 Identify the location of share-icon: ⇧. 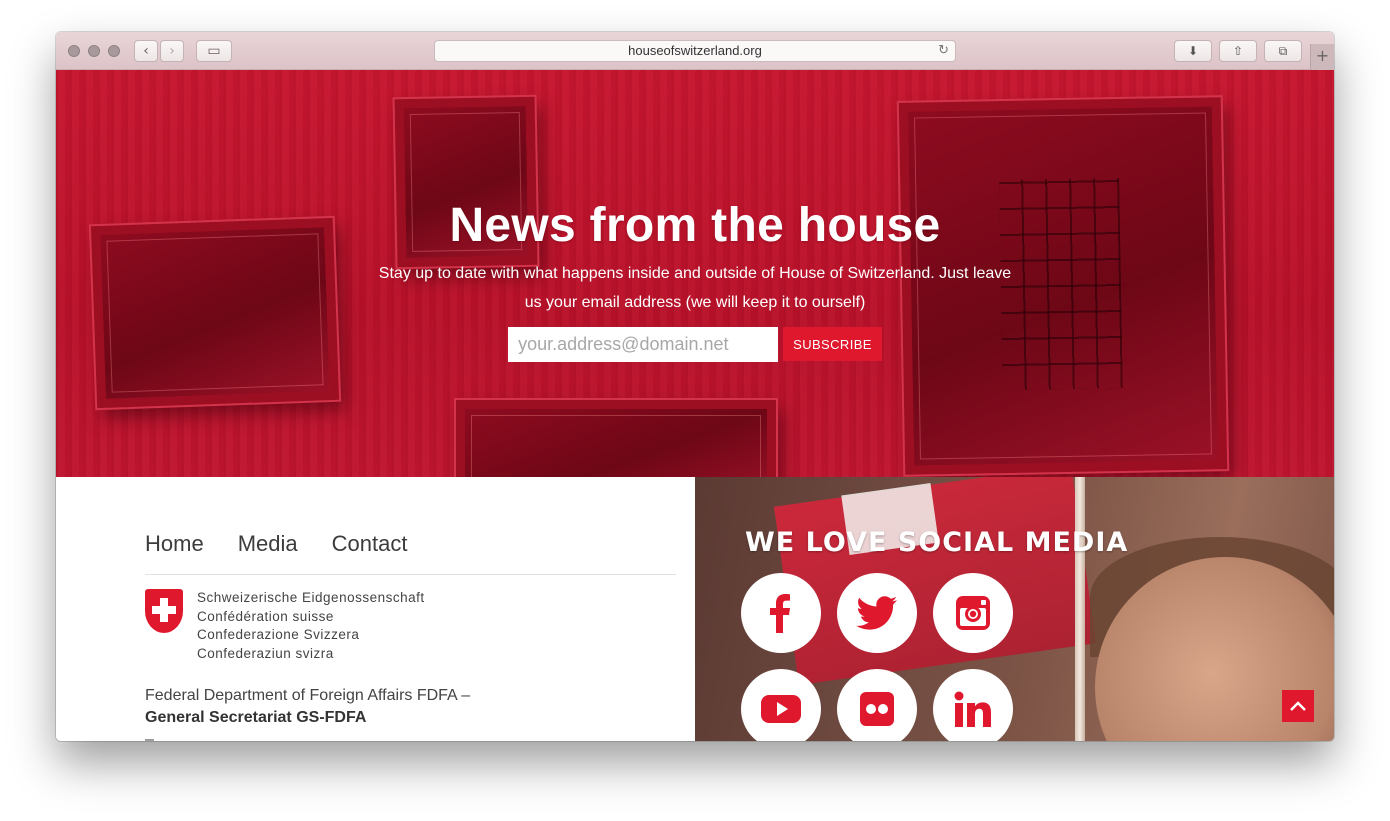
(1238, 51).